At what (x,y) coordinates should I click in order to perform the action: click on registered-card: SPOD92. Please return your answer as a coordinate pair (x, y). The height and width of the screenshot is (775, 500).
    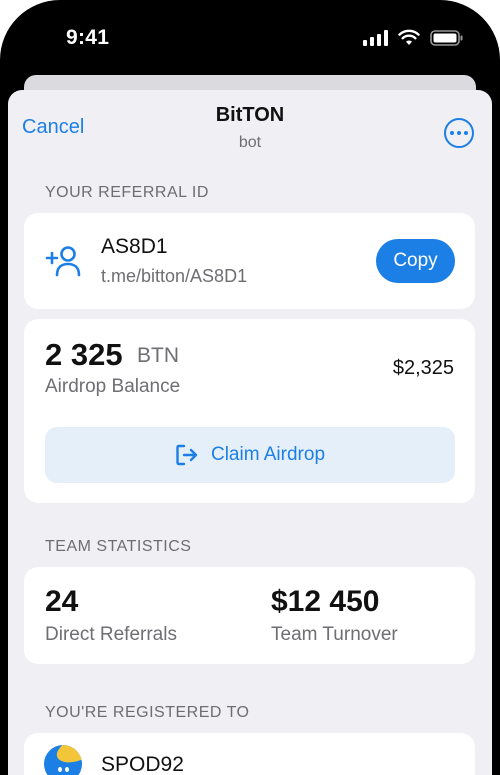
    Looking at the image, I should click on (249, 754).